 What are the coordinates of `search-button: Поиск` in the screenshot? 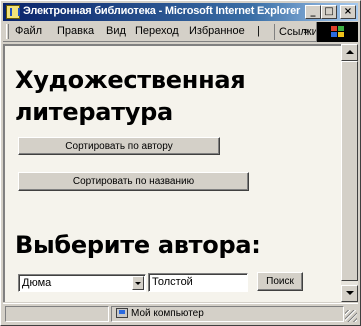 It's located at (280, 281).